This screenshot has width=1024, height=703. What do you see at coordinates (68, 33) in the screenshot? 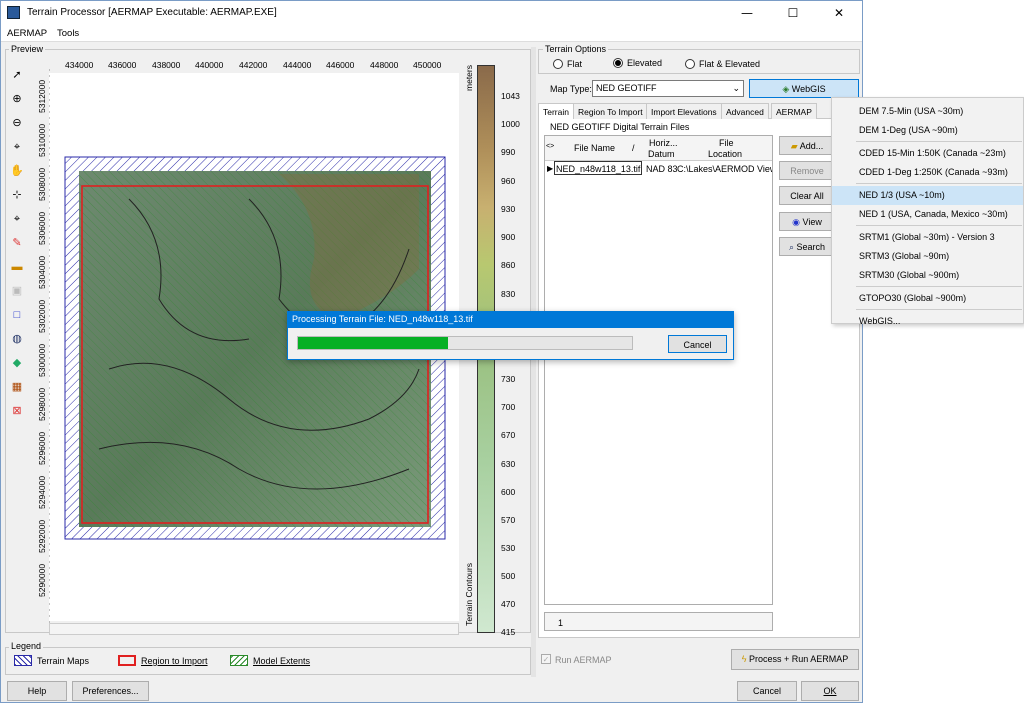
I see `menu-tools: Tools` at bounding box center [68, 33].